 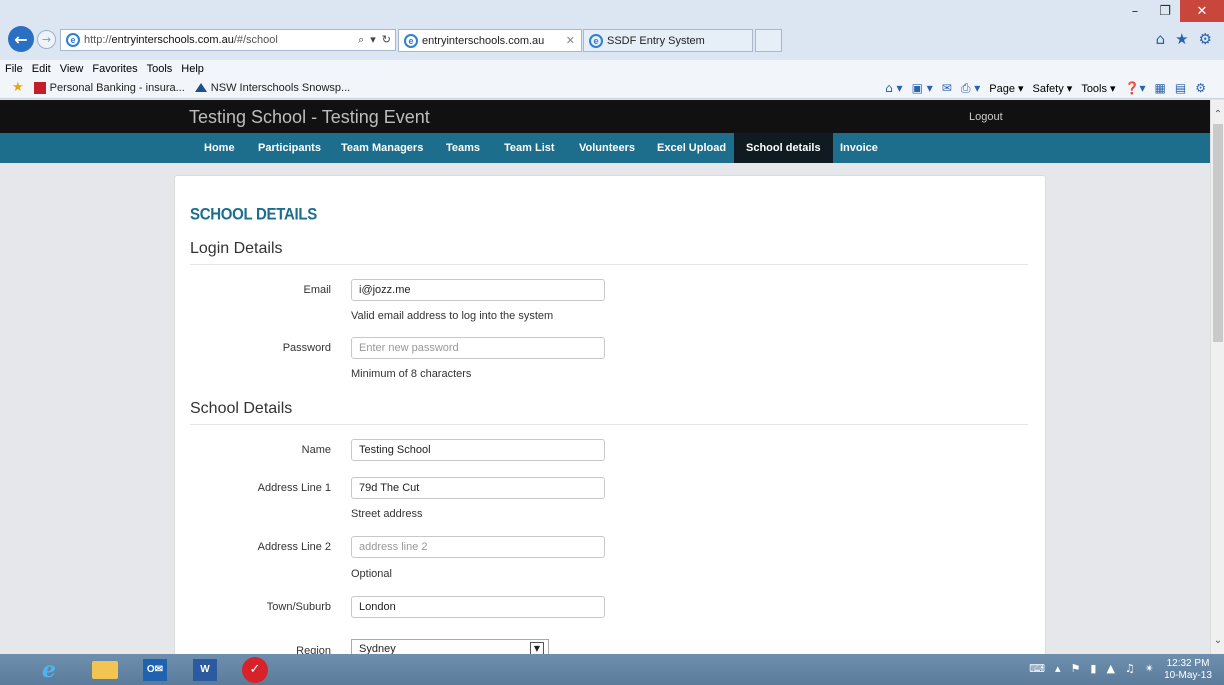 What do you see at coordinates (219, 148) in the screenshot?
I see `nav-home: Home` at bounding box center [219, 148].